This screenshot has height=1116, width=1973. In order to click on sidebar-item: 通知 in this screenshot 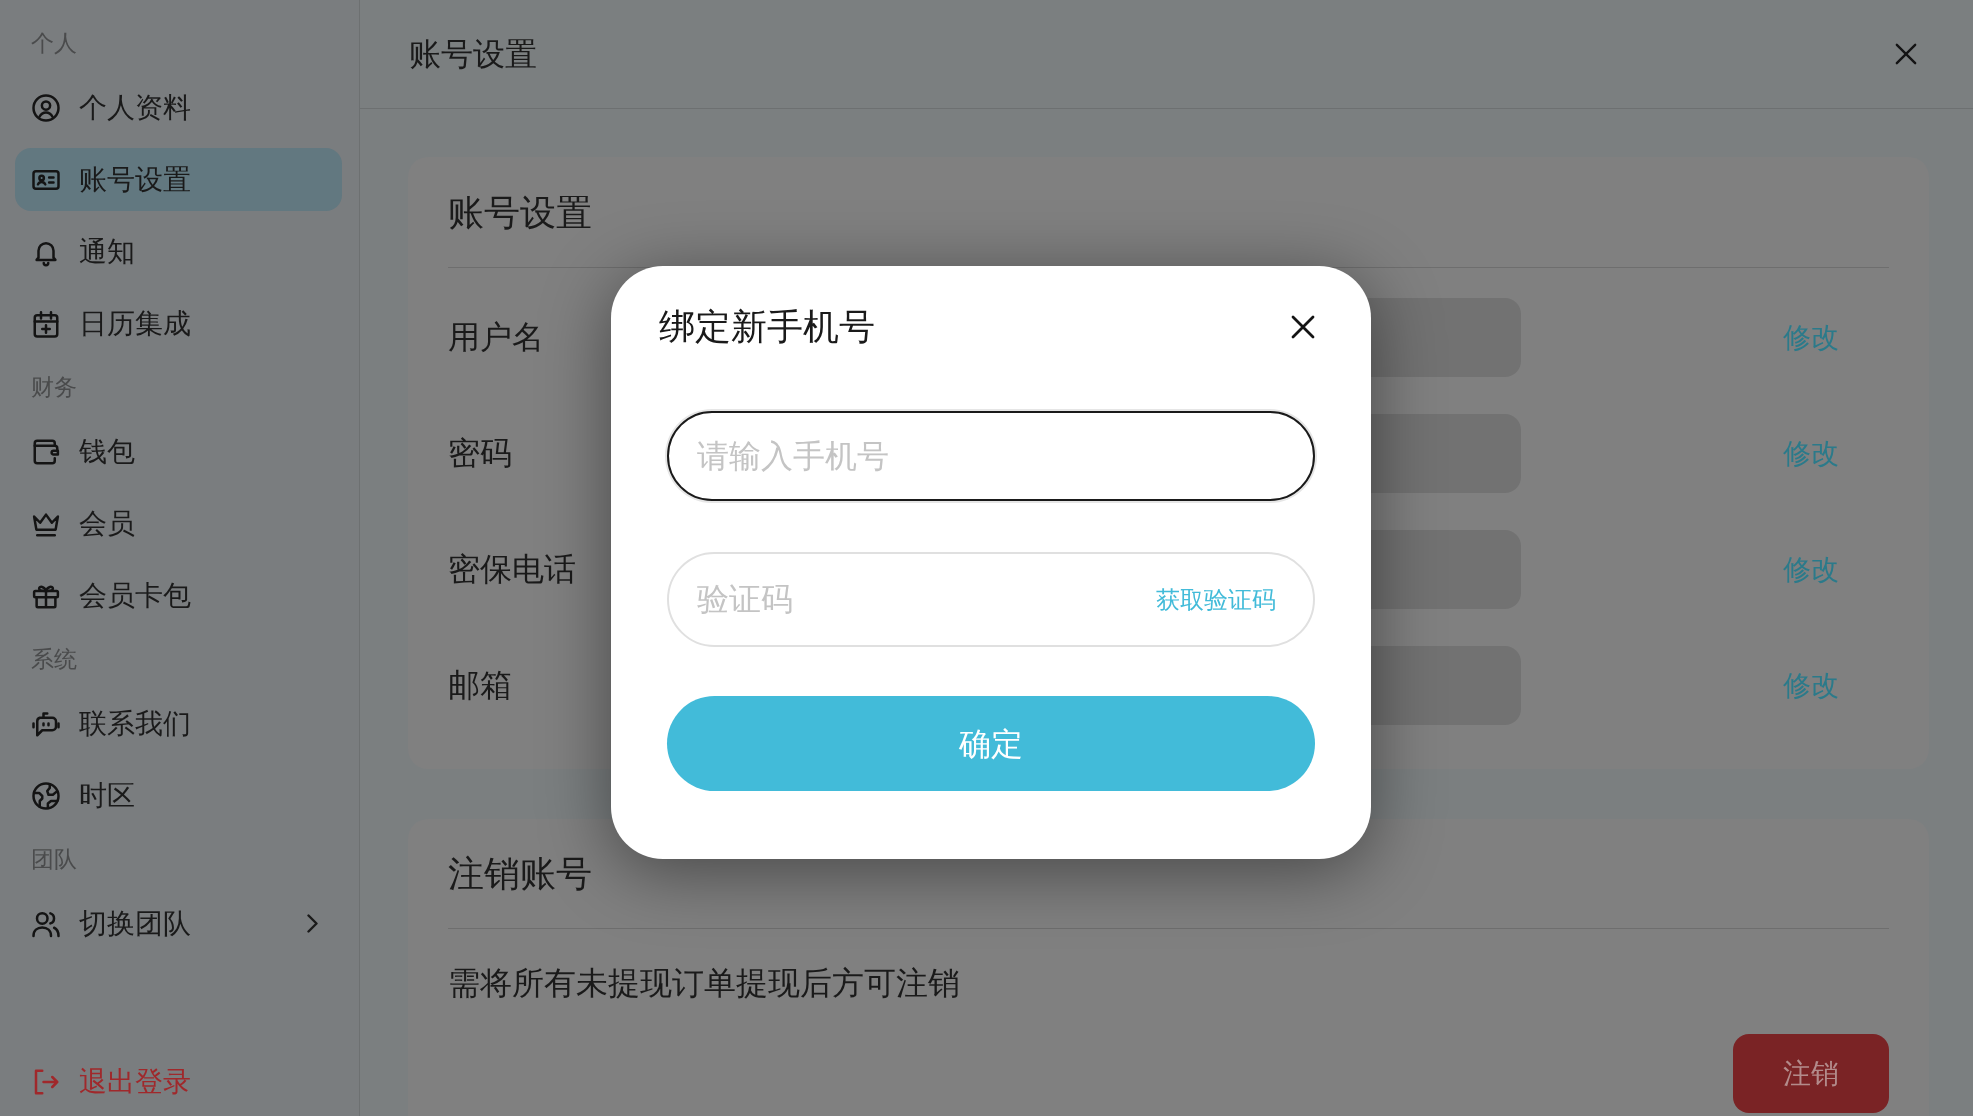, I will do `click(178, 251)`.